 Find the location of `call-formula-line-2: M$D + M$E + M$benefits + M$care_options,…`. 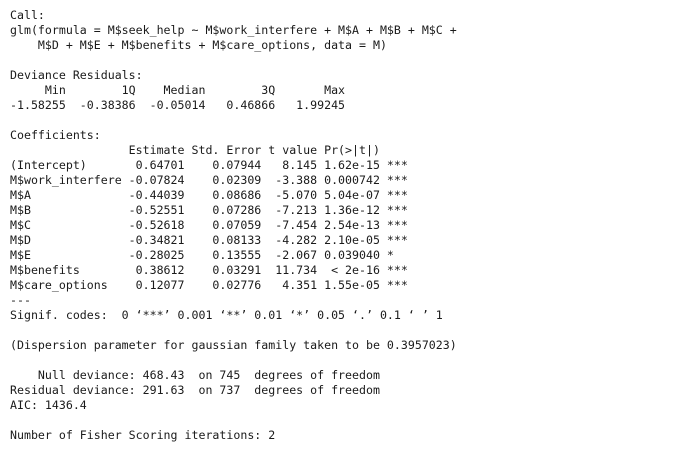

call-formula-line-2: M$D + M$E + M$benefits + M$care_options,… is located at coordinates (198, 45).